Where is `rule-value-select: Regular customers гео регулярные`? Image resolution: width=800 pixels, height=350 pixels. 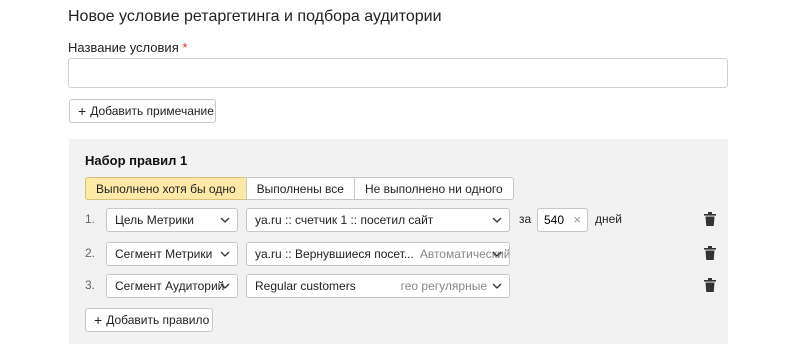 rule-value-select: Regular customers гео регулярные is located at coordinates (378, 286).